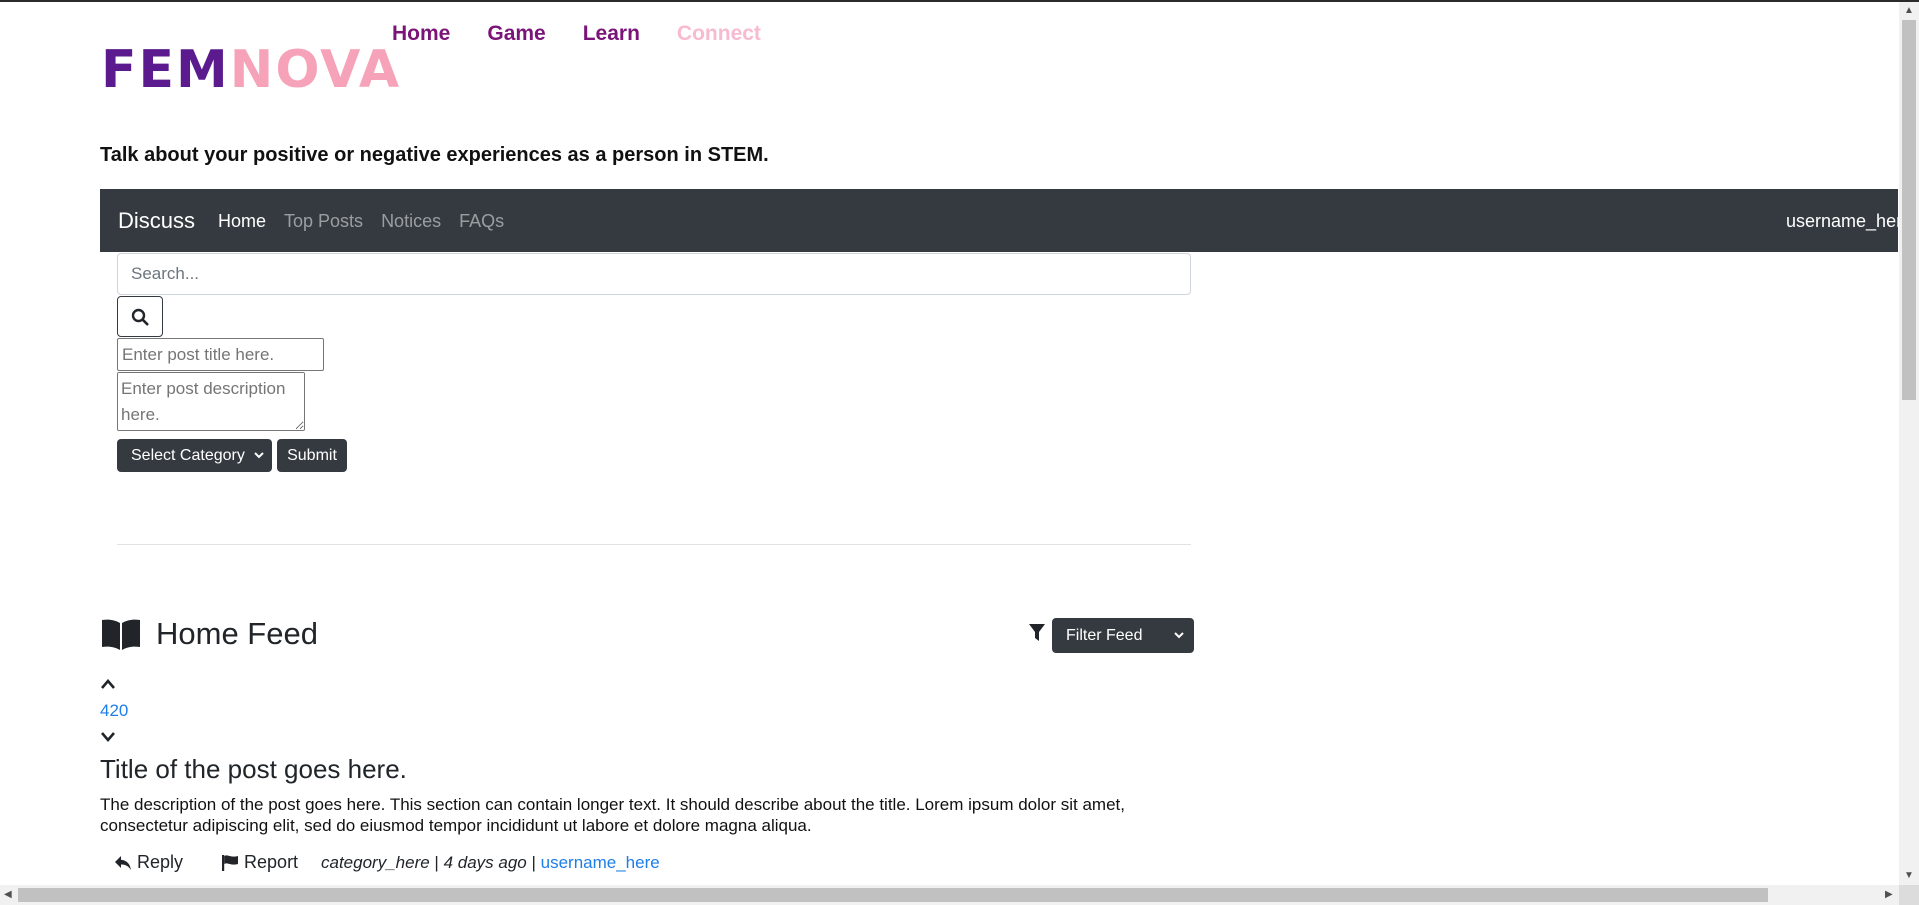  What do you see at coordinates (123, 862) in the screenshot?
I see `reply-icon` at bounding box center [123, 862].